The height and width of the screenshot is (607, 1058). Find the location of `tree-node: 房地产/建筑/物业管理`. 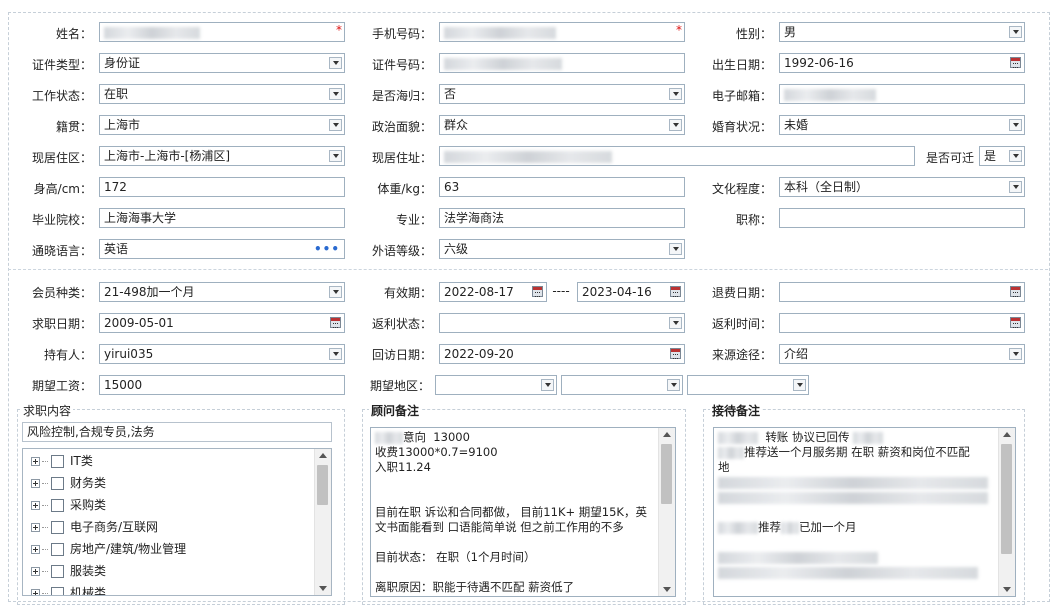

tree-node: 房地产/建筑/物业管理 is located at coordinates (177, 549).